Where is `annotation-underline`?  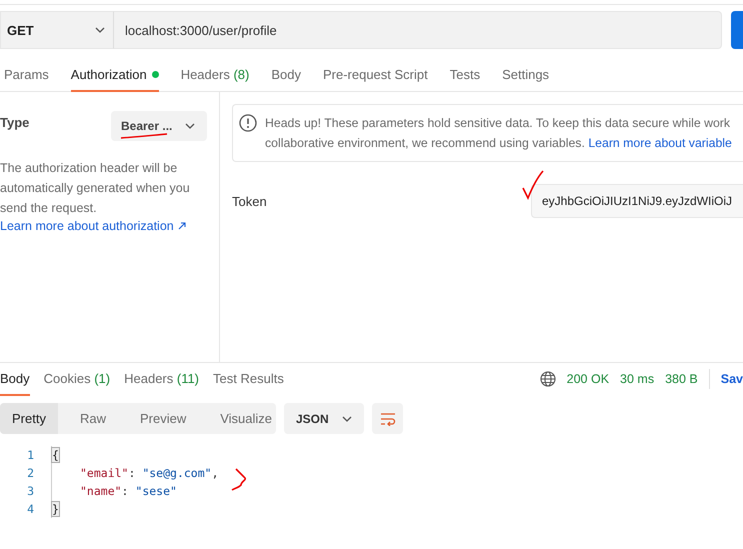
annotation-underline is located at coordinates (144, 136).